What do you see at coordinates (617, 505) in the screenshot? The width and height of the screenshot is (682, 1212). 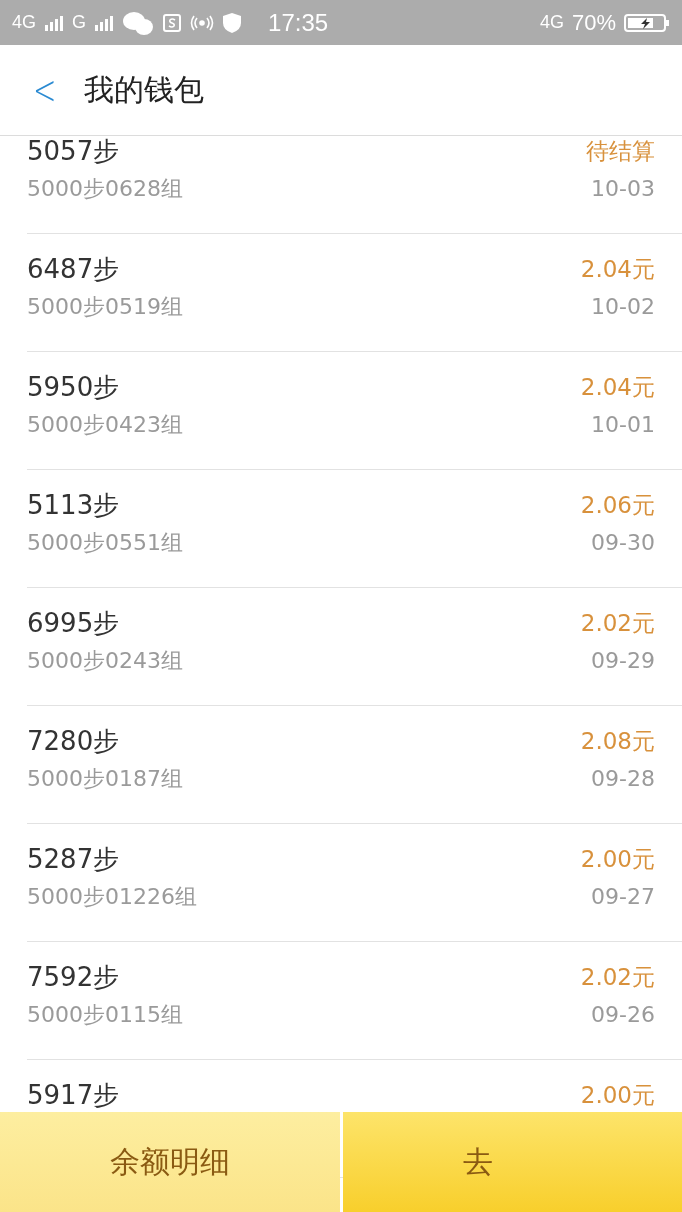 I see `reward-amount: 2.06元` at bounding box center [617, 505].